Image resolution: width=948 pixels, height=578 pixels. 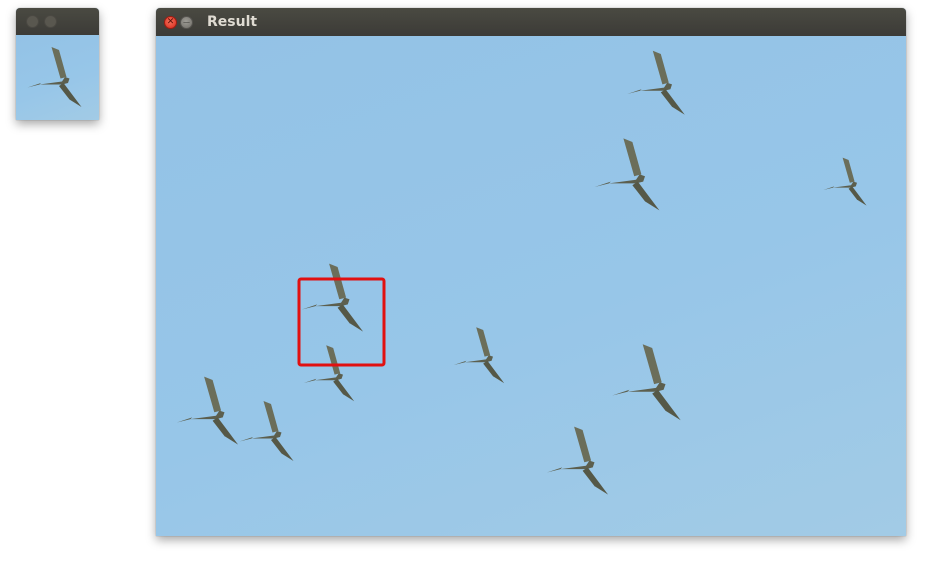 What do you see at coordinates (54, 77) in the screenshot?
I see `parrot-template` at bounding box center [54, 77].